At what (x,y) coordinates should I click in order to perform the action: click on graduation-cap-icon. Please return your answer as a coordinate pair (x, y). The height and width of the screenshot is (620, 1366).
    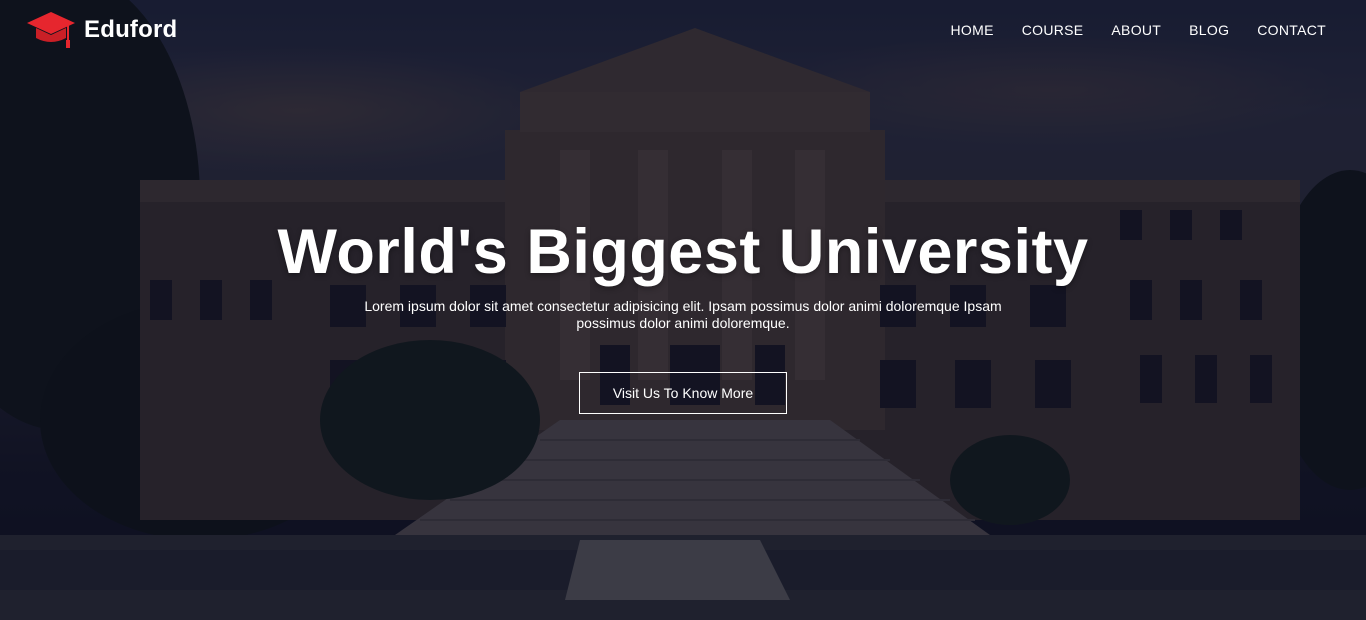
    Looking at the image, I should click on (51, 30).